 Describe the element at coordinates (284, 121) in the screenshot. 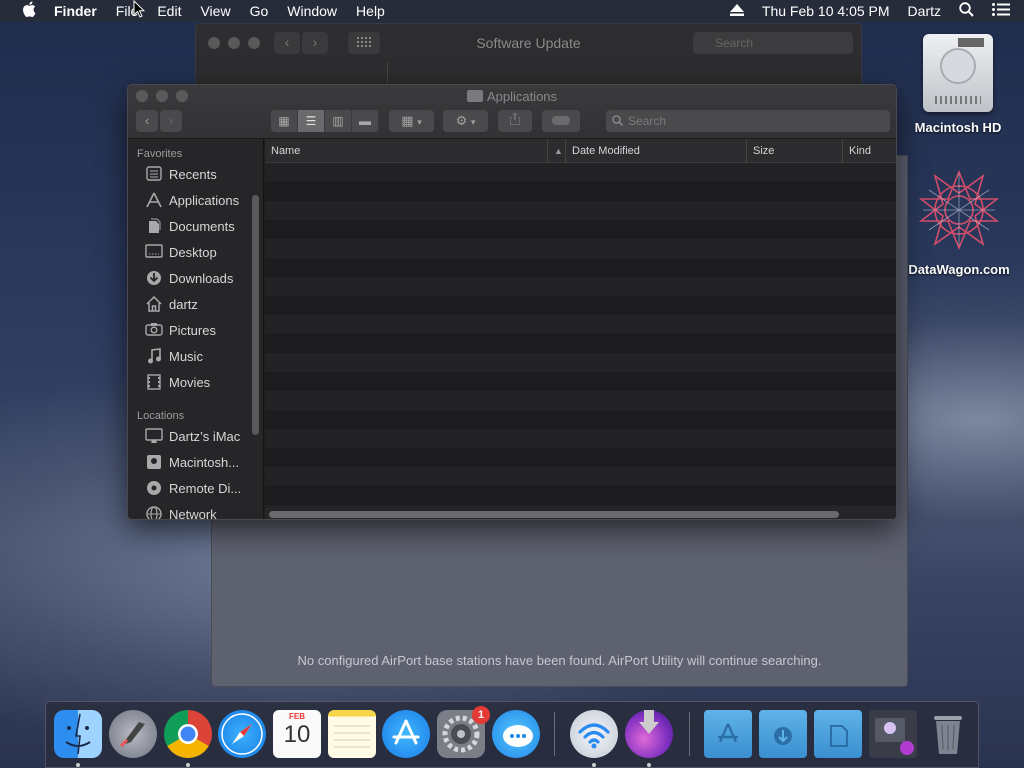

I see `icon-view-button: ▦` at that location.